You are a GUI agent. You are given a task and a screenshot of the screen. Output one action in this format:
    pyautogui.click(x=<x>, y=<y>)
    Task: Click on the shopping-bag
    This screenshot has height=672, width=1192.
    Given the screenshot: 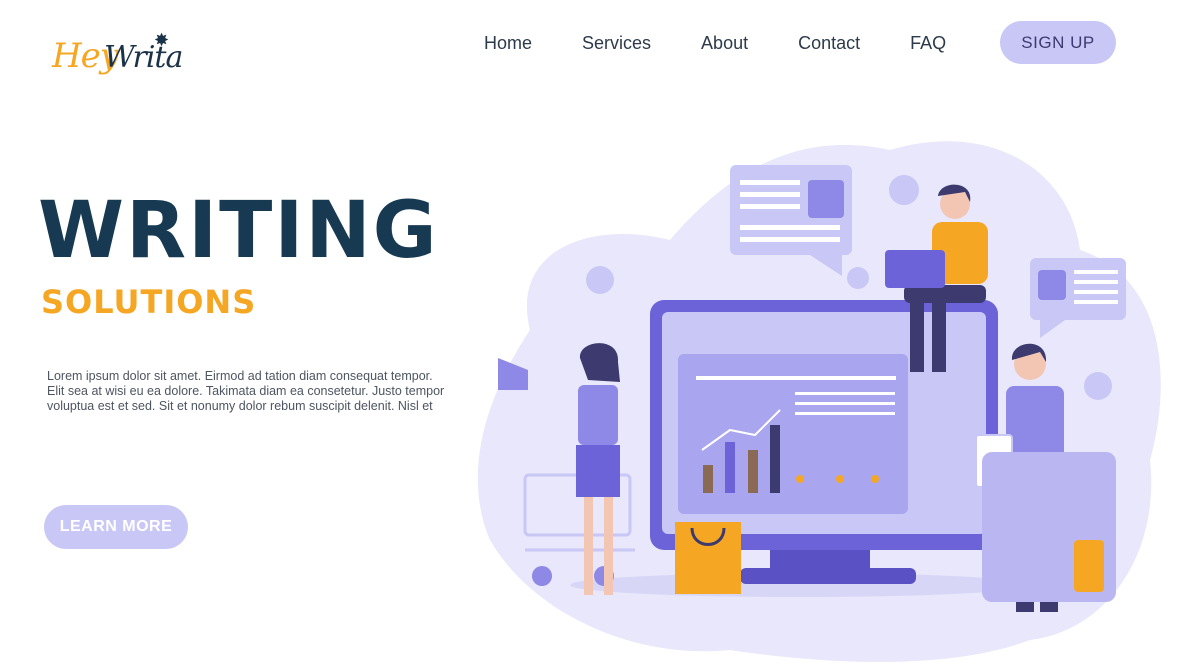 What is the action you would take?
    pyautogui.click(x=708, y=558)
    